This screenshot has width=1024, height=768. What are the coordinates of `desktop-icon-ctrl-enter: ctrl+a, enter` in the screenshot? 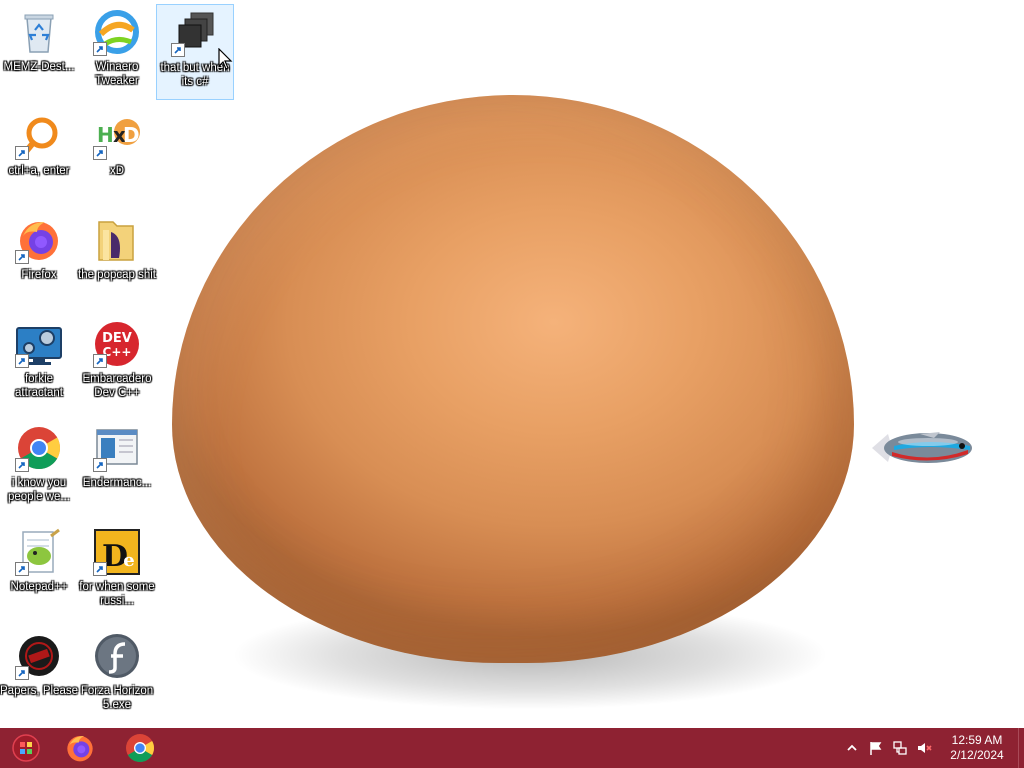 It's located at (39, 156).